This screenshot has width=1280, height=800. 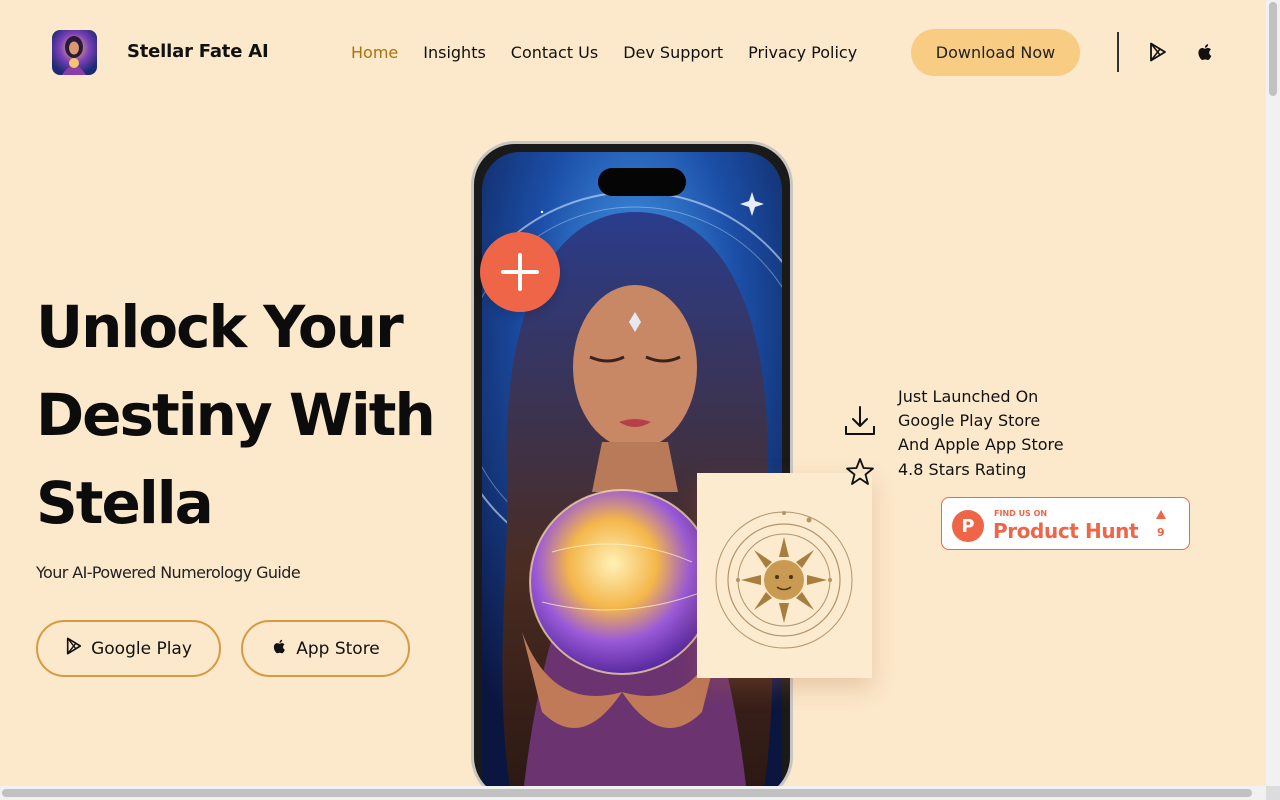 I want to click on upvote-triangle-icon, so click(x=1161, y=514).